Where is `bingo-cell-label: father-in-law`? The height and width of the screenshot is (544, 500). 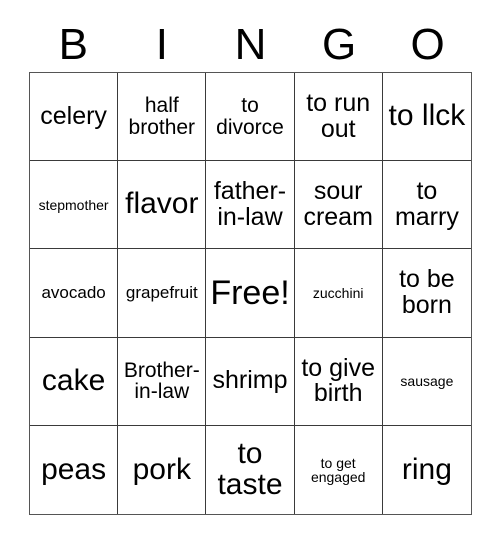
bingo-cell-label: father-in-law is located at coordinates (250, 204).